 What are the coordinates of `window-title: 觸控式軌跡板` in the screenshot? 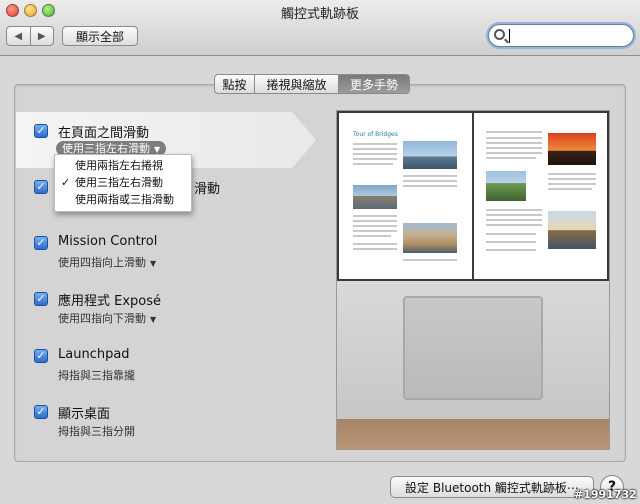 It's located at (319, 14).